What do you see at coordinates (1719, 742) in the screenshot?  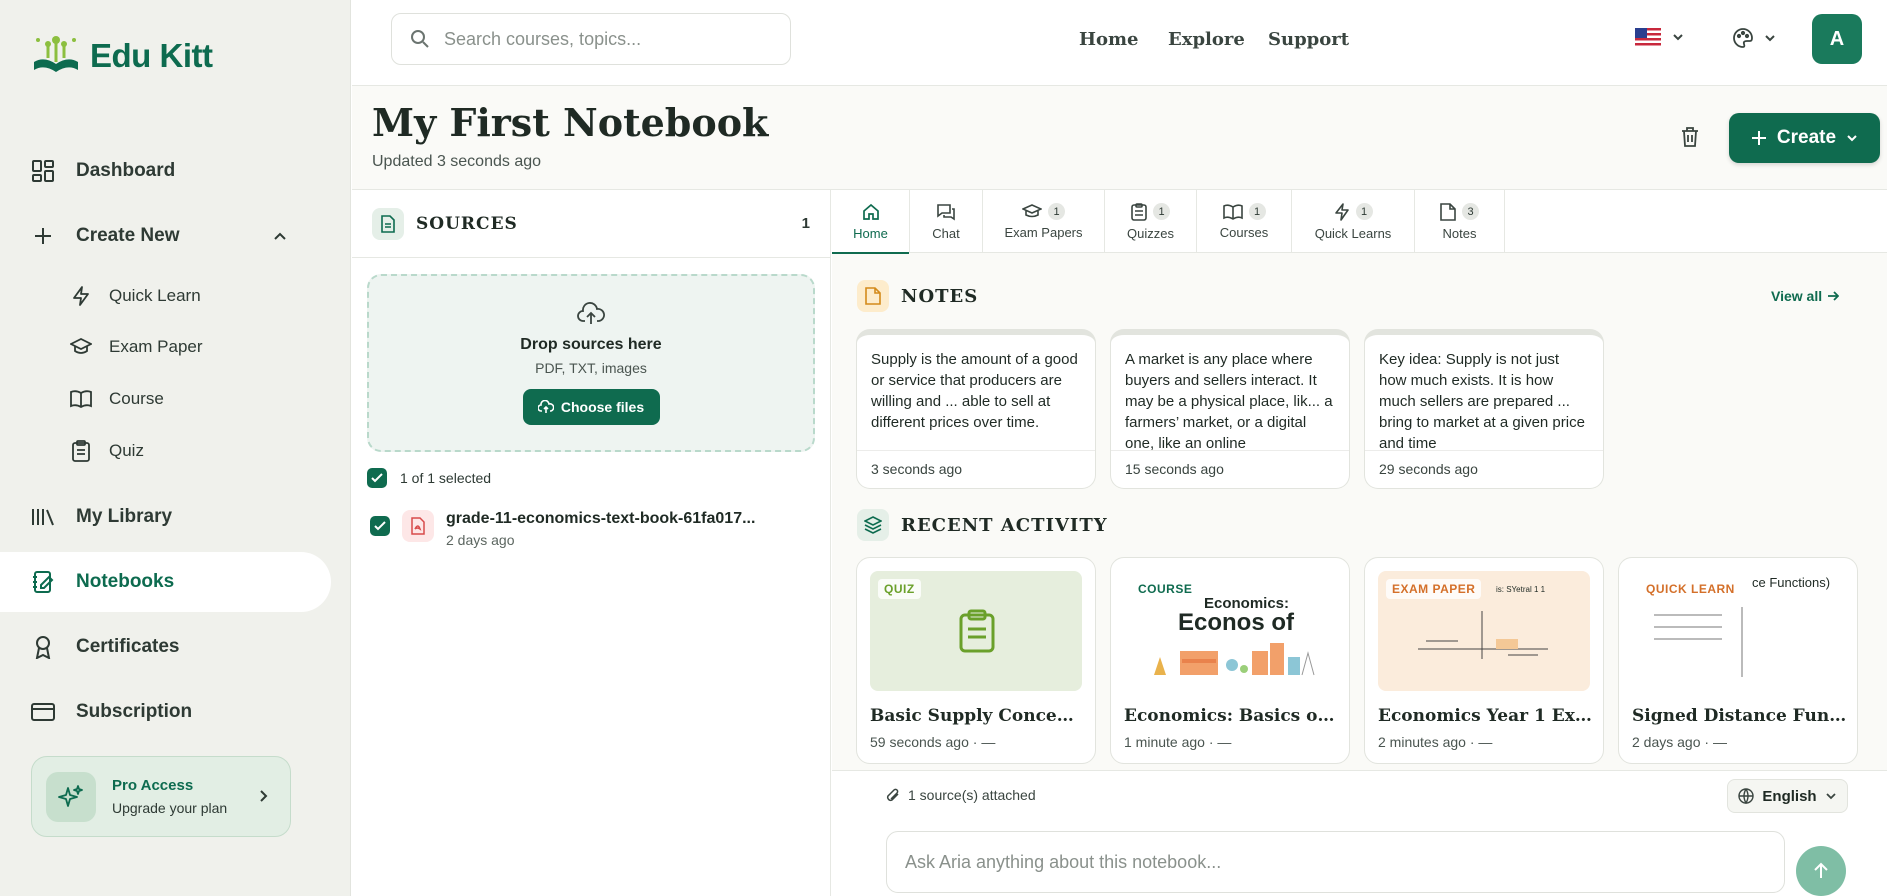 I see `activity-dash: —` at bounding box center [1719, 742].